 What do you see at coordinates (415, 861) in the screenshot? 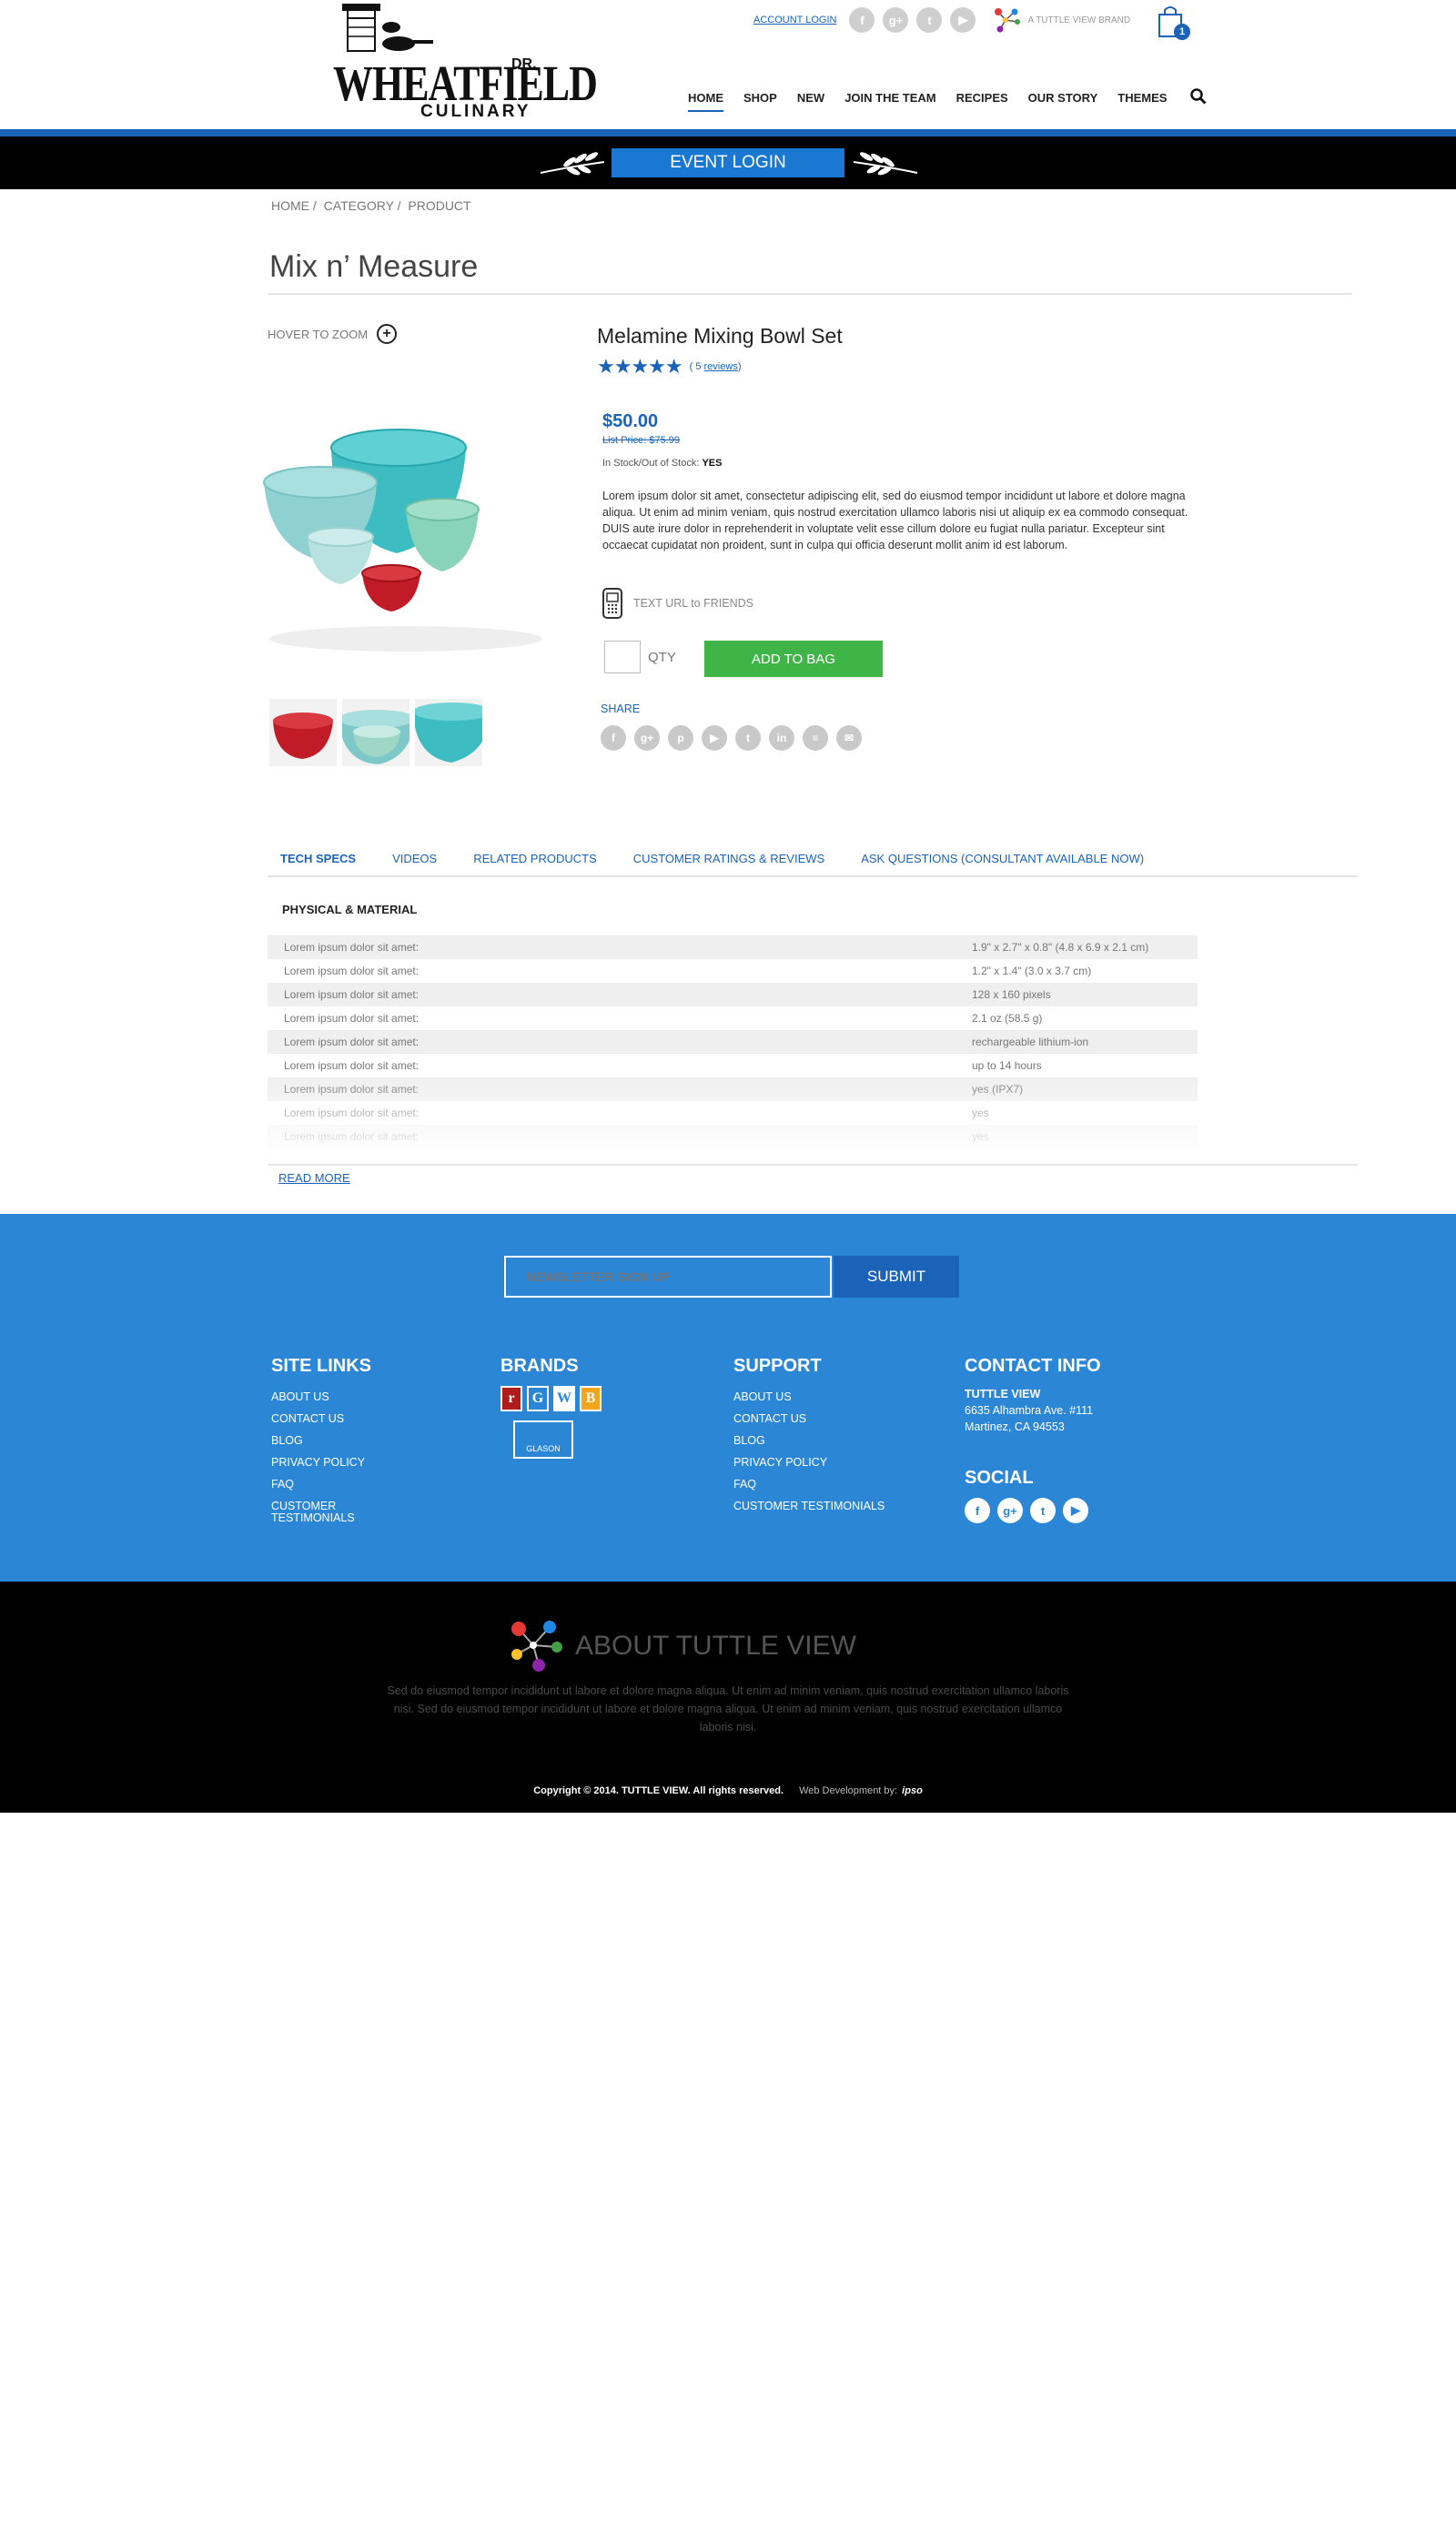
I see `tab-videos: VIDEOS` at bounding box center [415, 861].